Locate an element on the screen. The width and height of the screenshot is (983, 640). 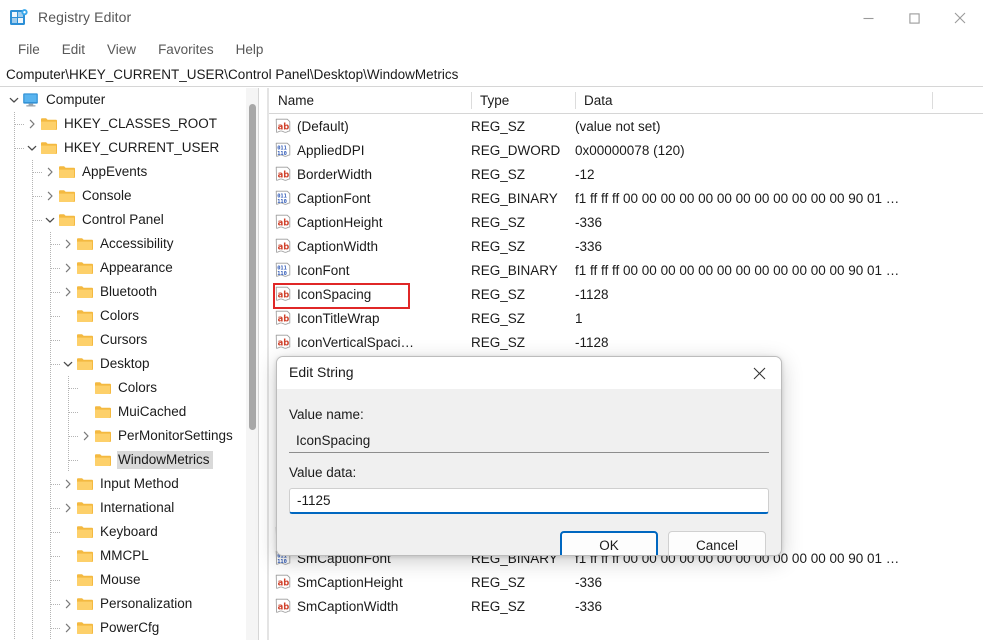
minimize-button is located at coordinates (868, 18).